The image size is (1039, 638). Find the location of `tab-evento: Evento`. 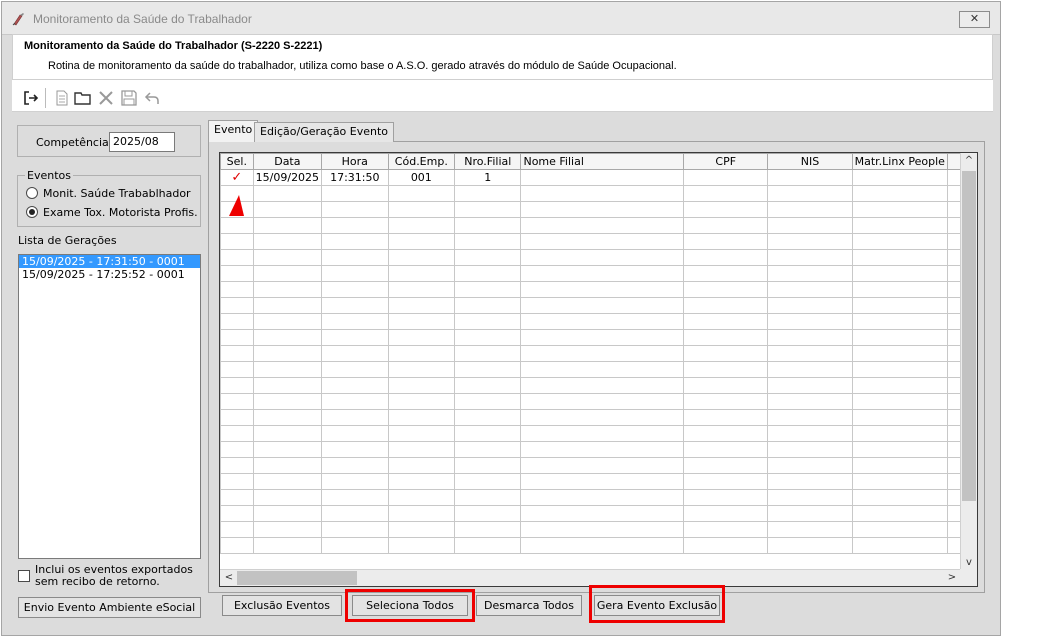

tab-evento: Evento is located at coordinates (233, 131).